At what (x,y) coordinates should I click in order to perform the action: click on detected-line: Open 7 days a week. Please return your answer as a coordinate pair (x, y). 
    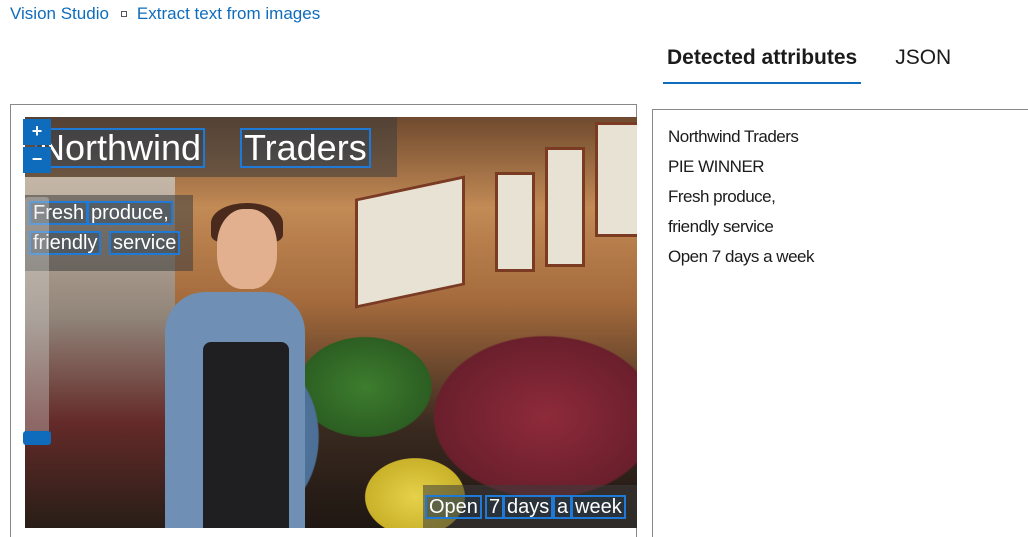
    Looking at the image, I should click on (741, 256).